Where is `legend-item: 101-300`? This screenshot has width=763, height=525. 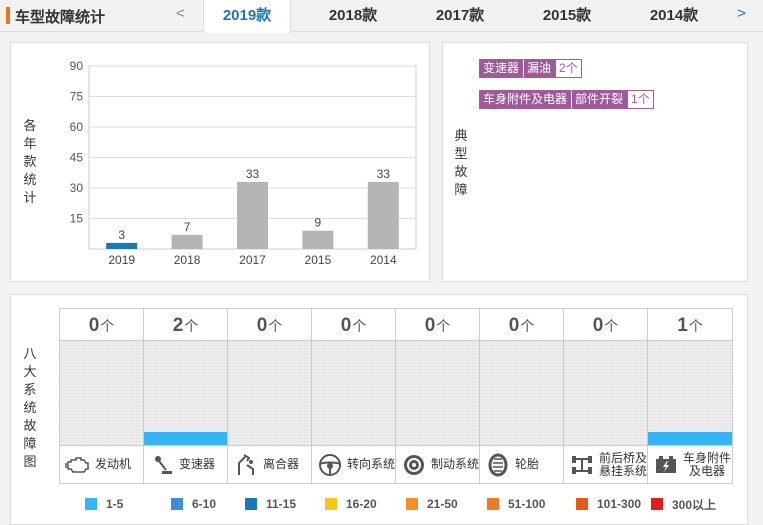
legend-item: 101-300 is located at coordinates (608, 504).